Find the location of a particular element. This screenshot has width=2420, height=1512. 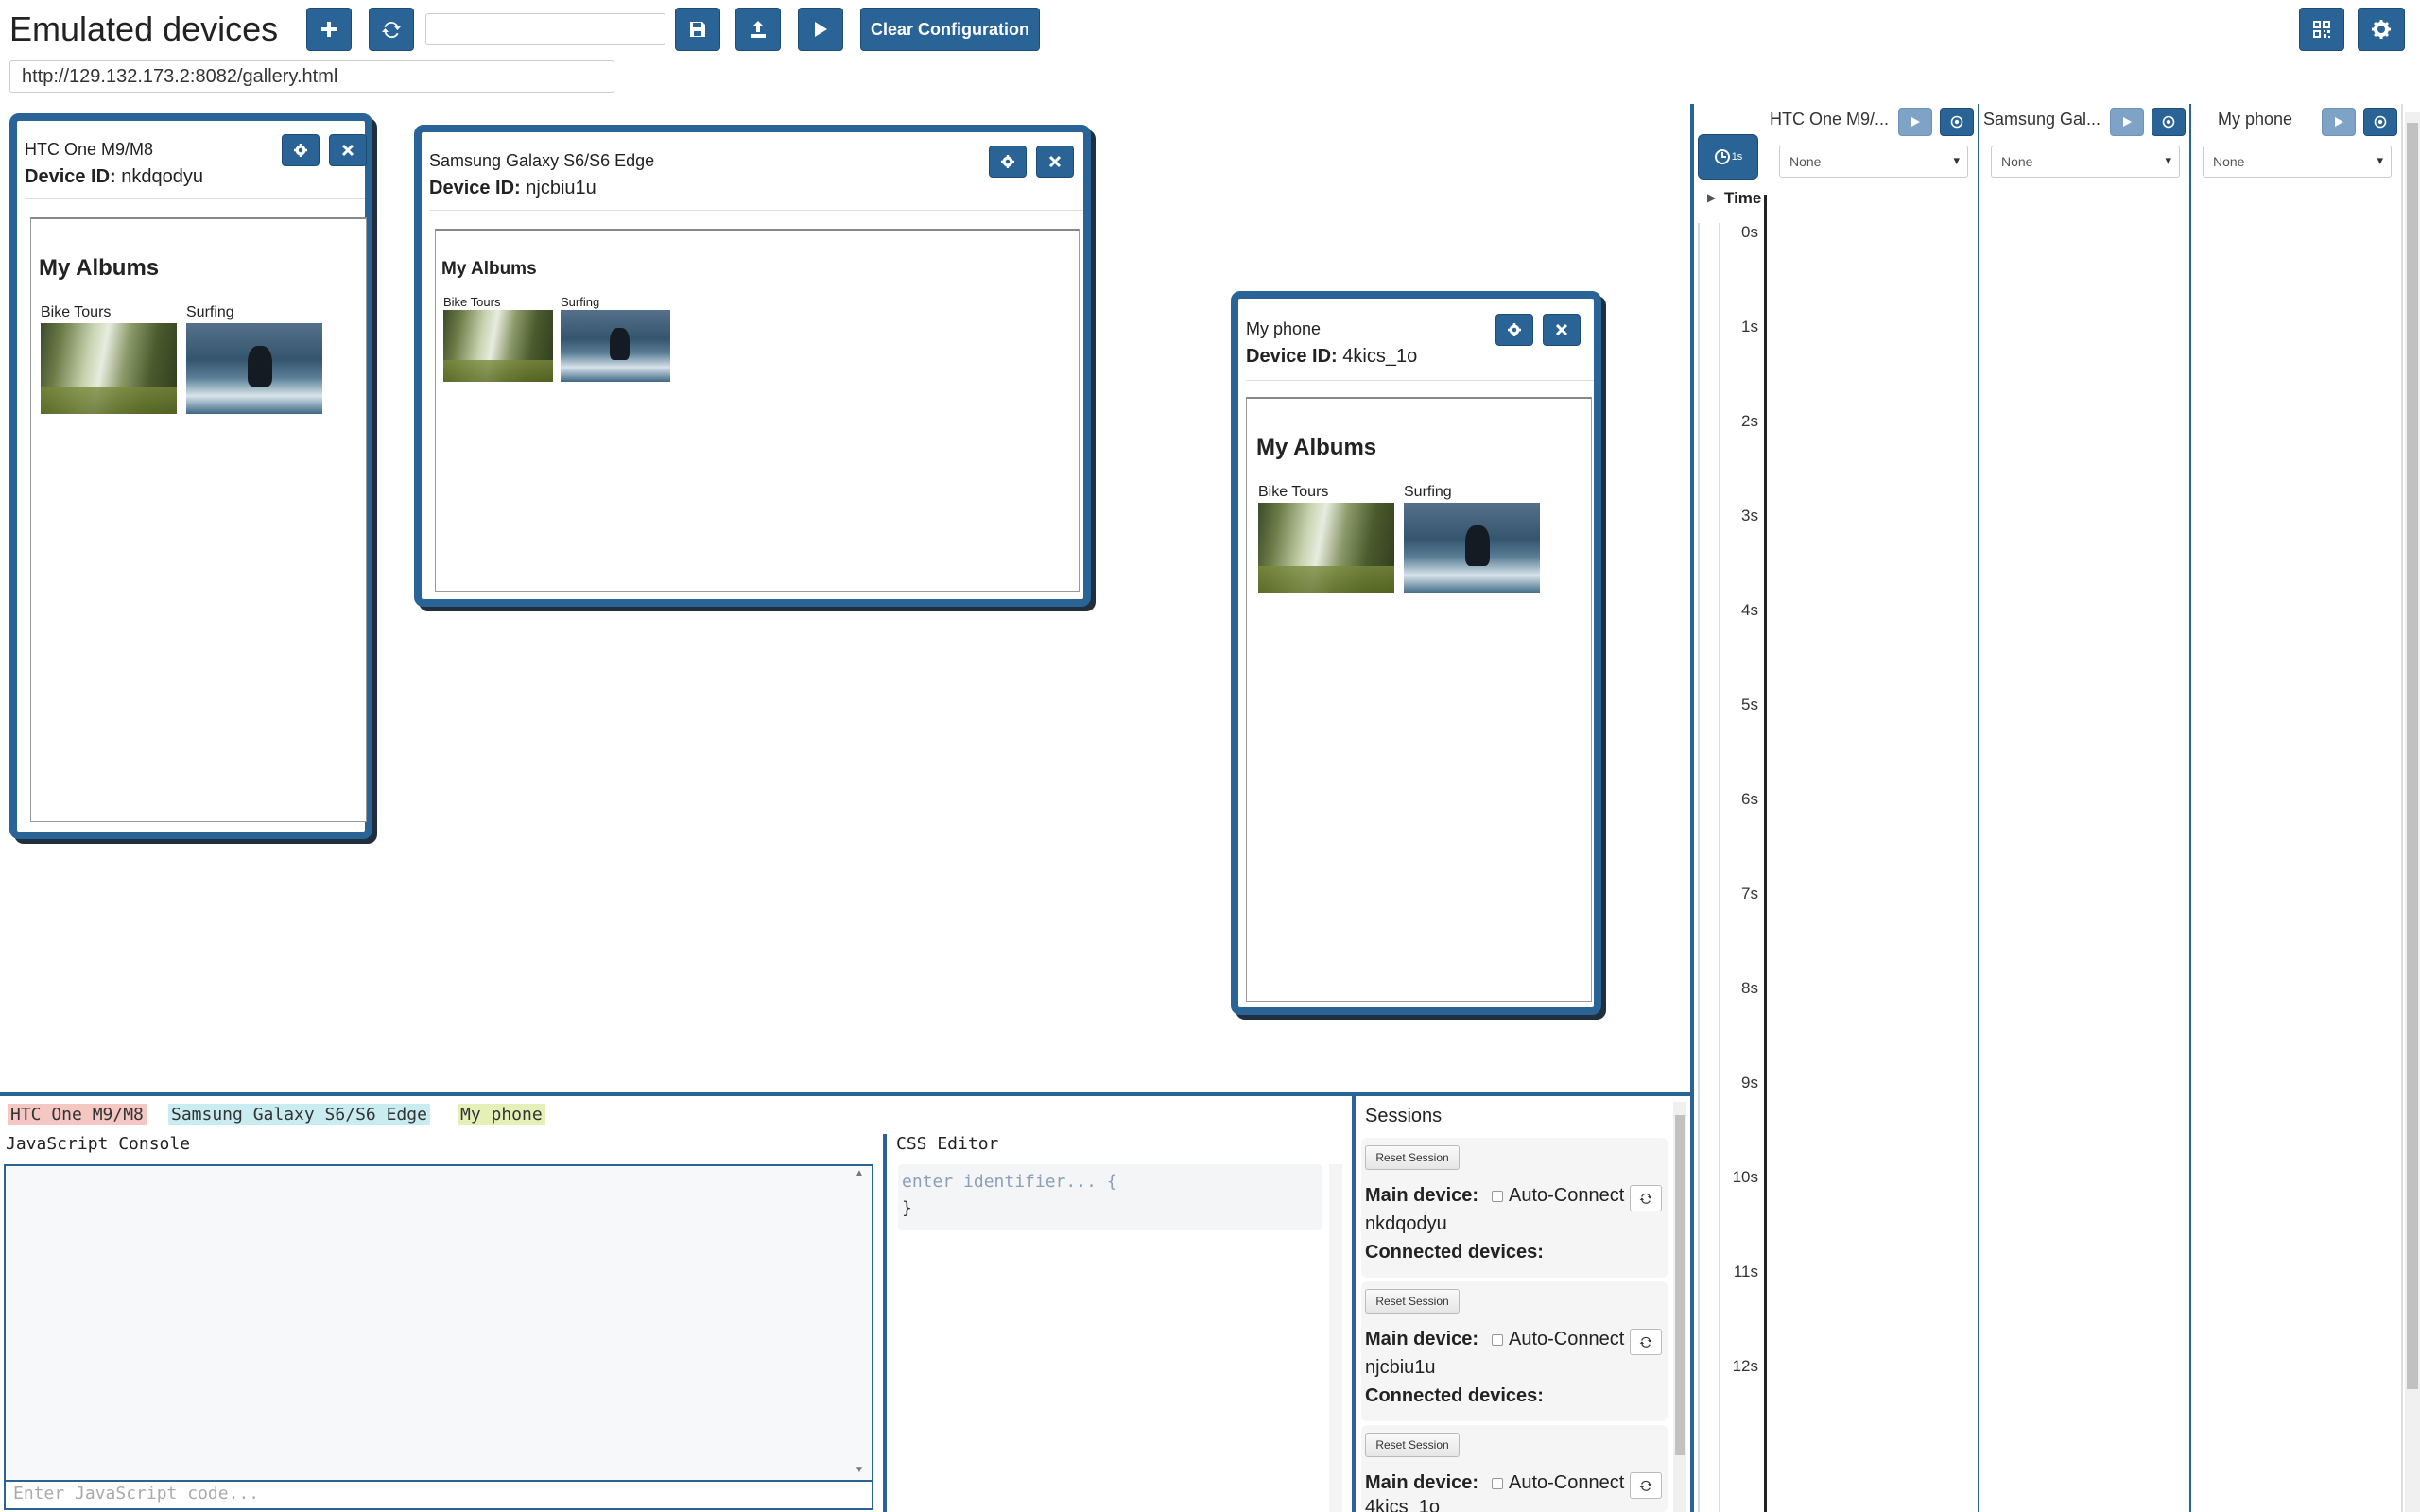

scroll-down-icon: ▼ is located at coordinates (859, 1470).